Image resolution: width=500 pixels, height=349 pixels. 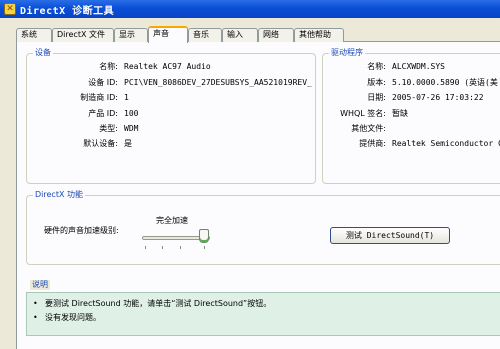 What do you see at coordinates (376, 82) in the screenshot?
I see `driver-version-label: 版本:` at bounding box center [376, 82].